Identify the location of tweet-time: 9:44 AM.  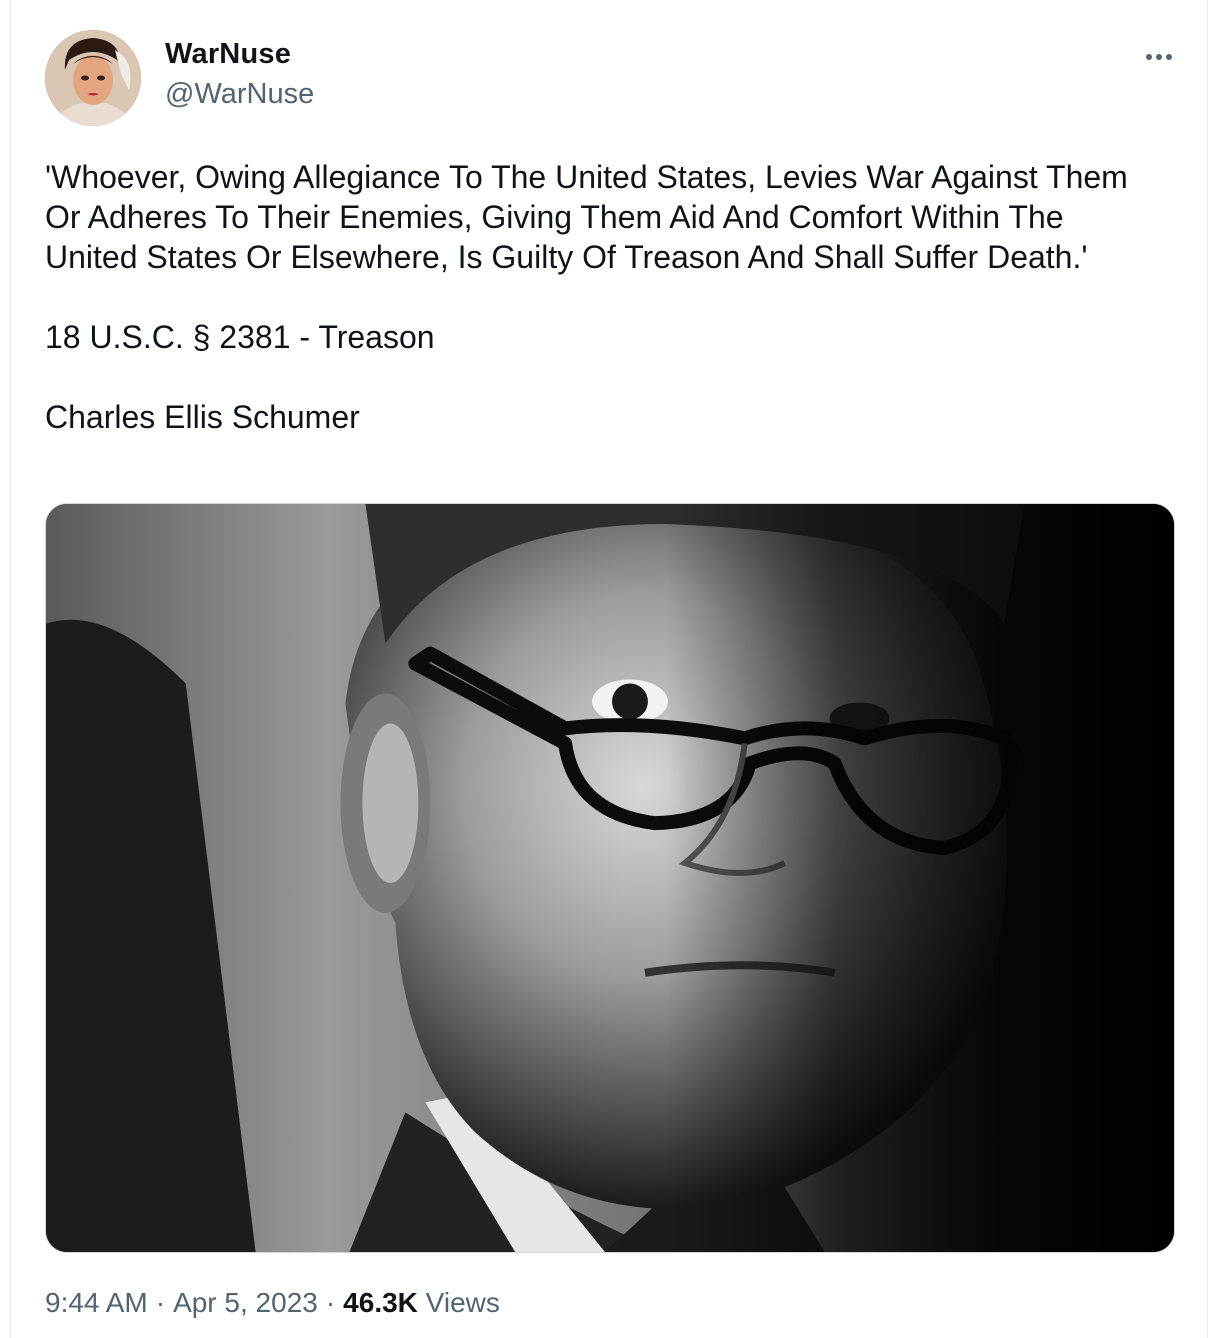
(96, 1302).